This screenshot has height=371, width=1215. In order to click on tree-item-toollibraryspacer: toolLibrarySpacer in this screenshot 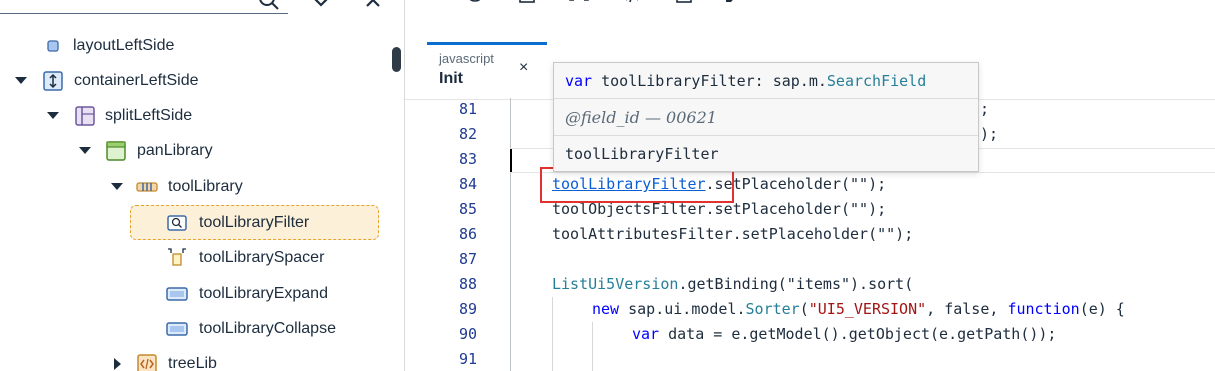, I will do `click(190, 257)`.